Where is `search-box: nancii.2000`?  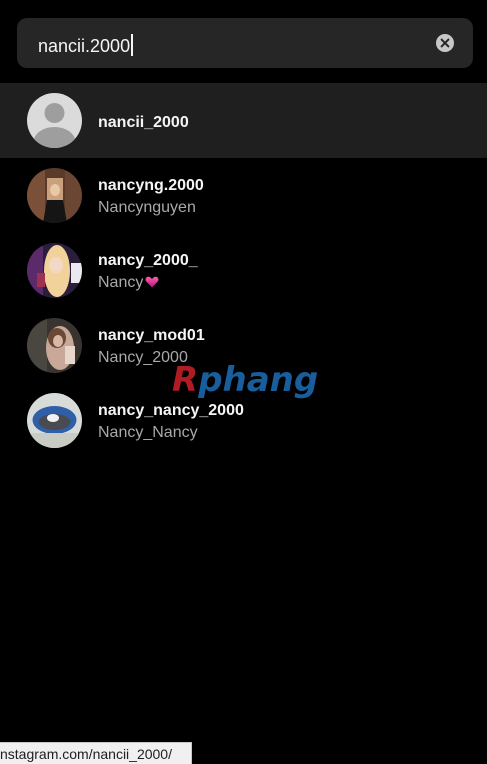
search-box: nancii.2000 is located at coordinates (245, 43).